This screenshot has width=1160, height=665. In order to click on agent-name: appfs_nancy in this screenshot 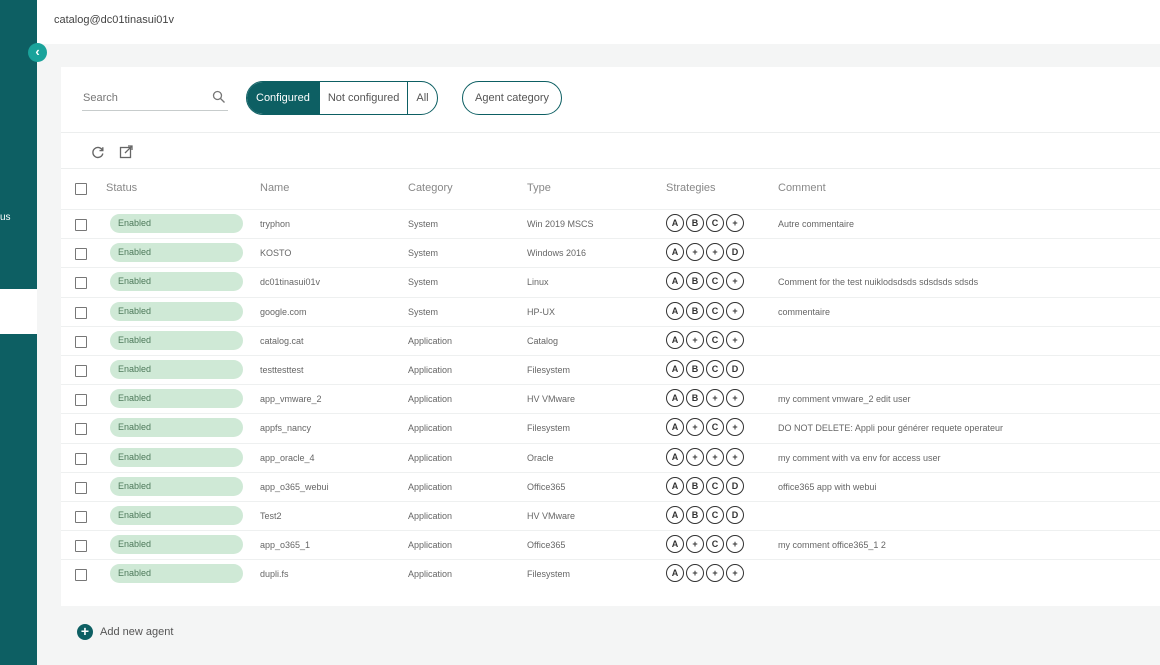, I will do `click(285, 428)`.